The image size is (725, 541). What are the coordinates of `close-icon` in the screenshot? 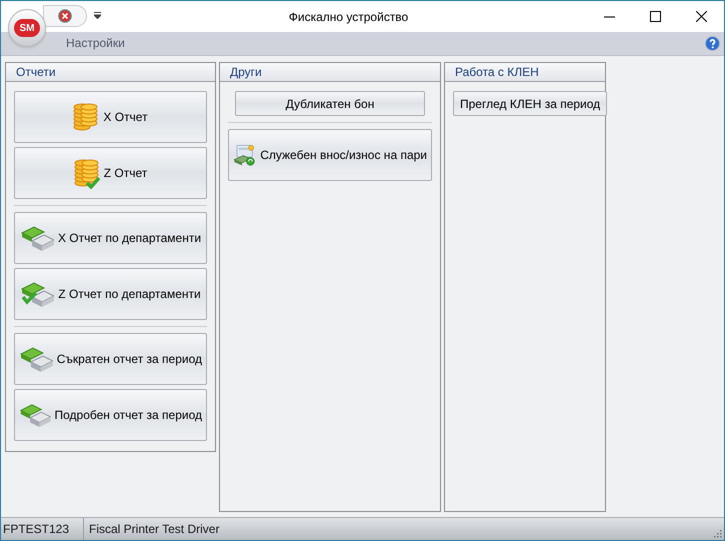 It's located at (701, 16).